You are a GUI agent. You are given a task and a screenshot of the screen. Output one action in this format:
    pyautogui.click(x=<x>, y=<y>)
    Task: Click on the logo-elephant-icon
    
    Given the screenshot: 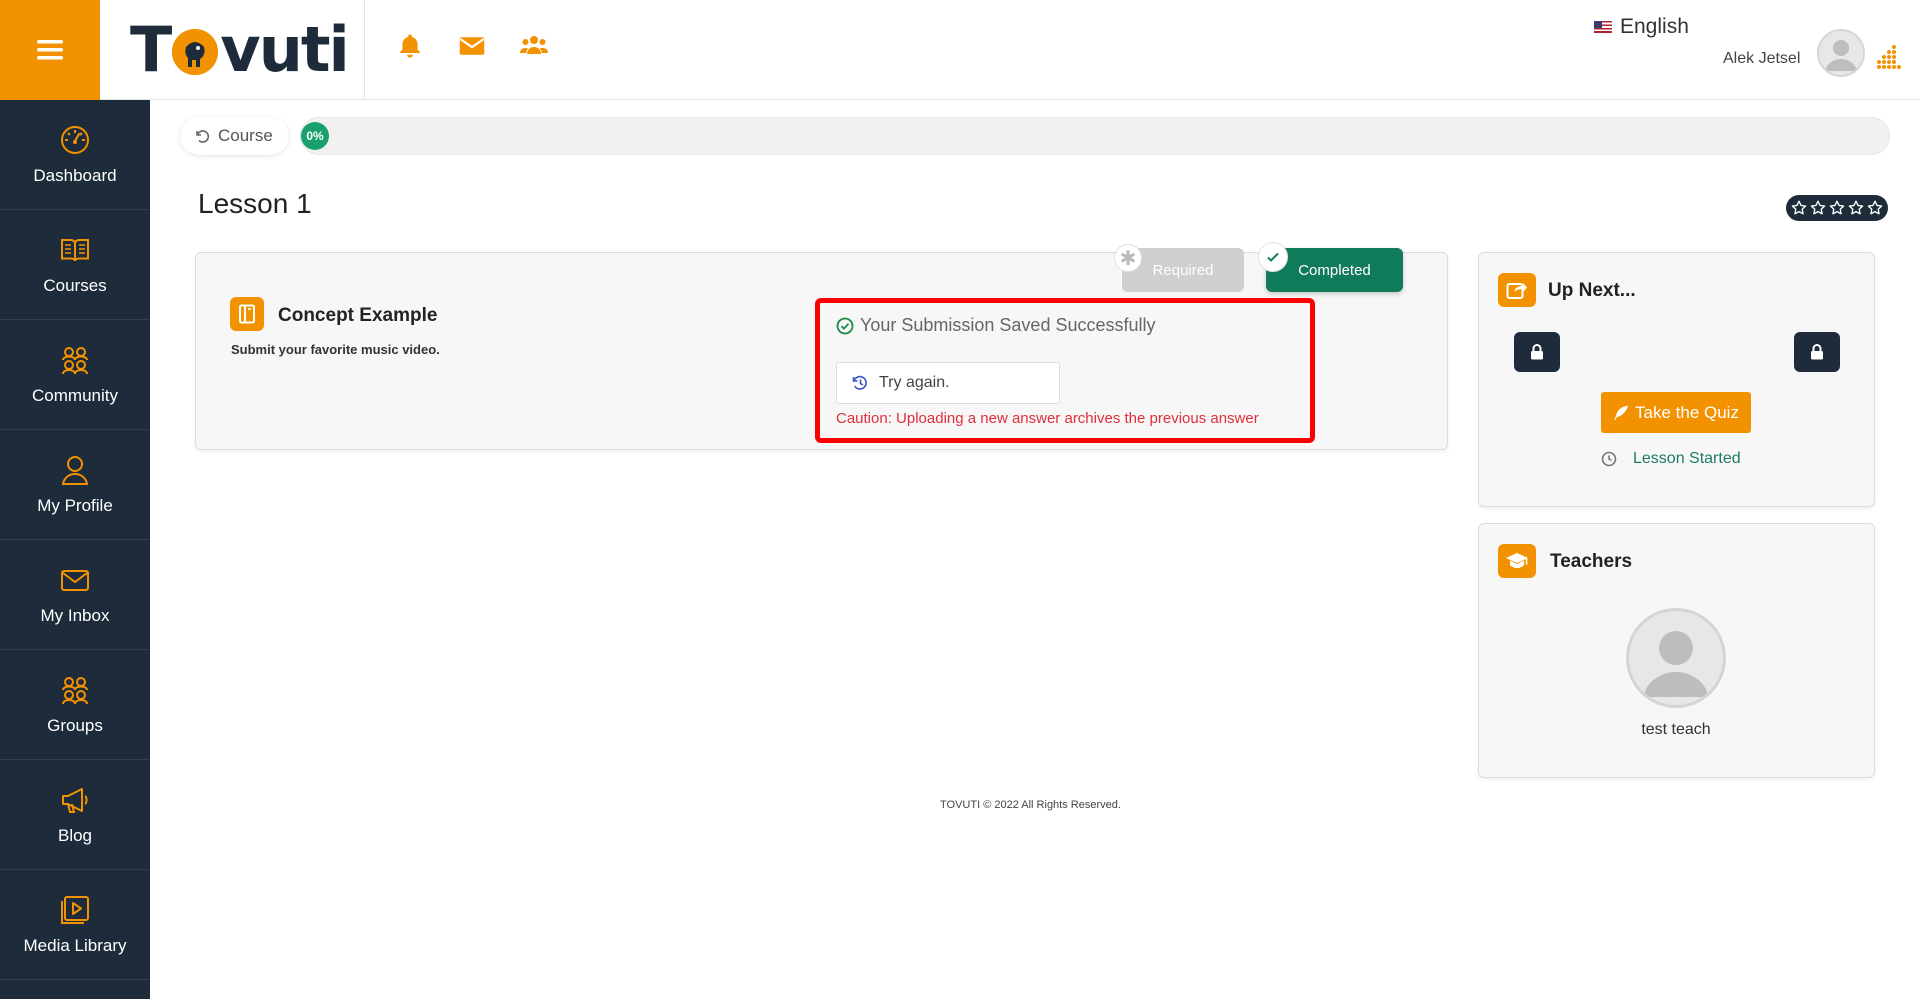 What is the action you would take?
    pyautogui.click(x=195, y=52)
    